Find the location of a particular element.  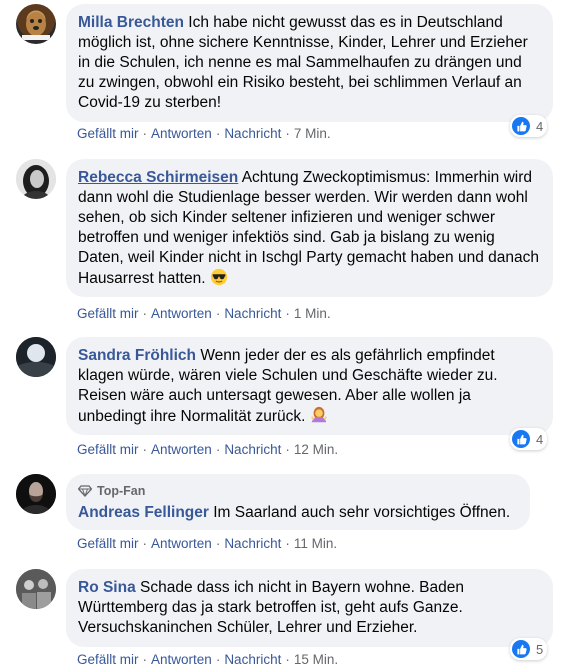

timestamp: 7 Min. is located at coordinates (312, 133).